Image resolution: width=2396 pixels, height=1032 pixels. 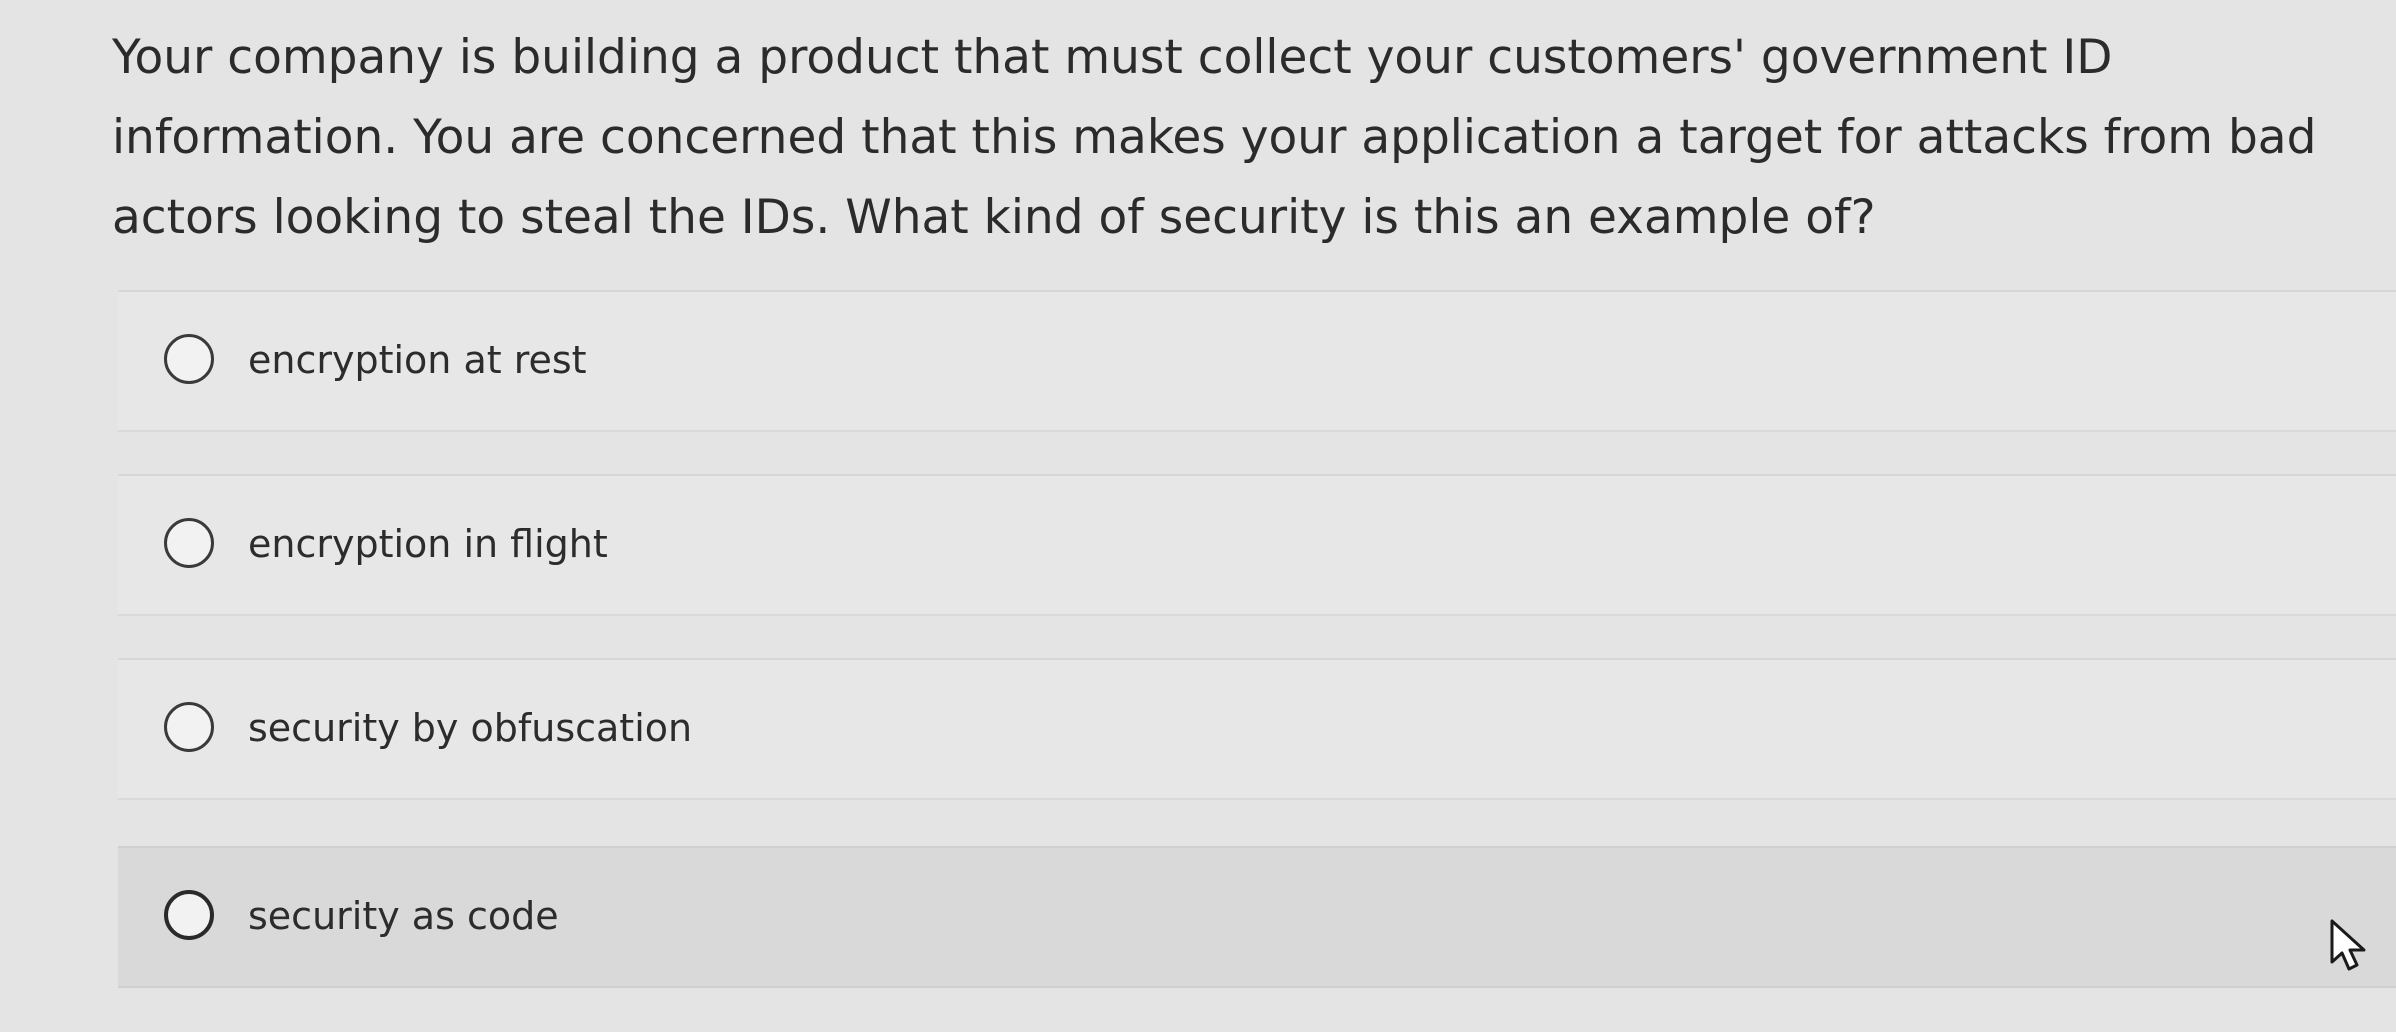 I want to click on mouse-pointer-icon, so click(x=2348, y=945).